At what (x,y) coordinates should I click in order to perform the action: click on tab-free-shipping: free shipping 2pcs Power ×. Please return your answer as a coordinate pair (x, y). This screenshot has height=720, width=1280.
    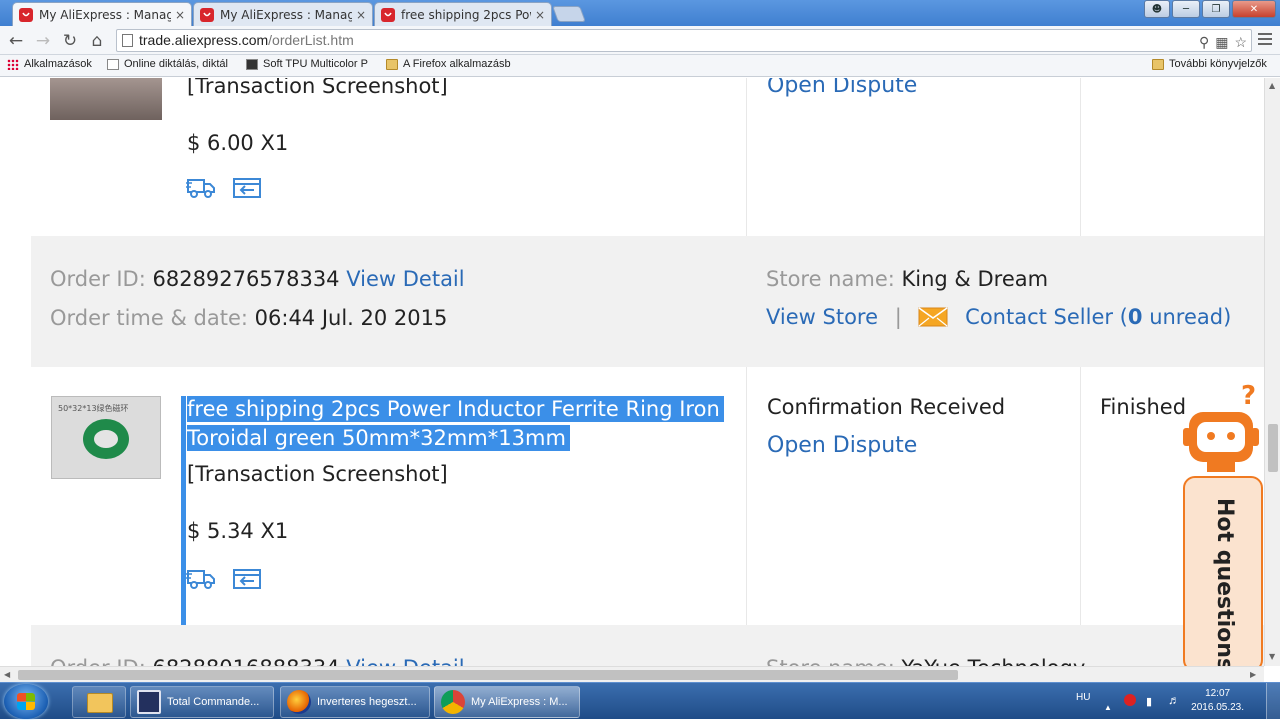
    Looking at the image, I should click on (463, 14).